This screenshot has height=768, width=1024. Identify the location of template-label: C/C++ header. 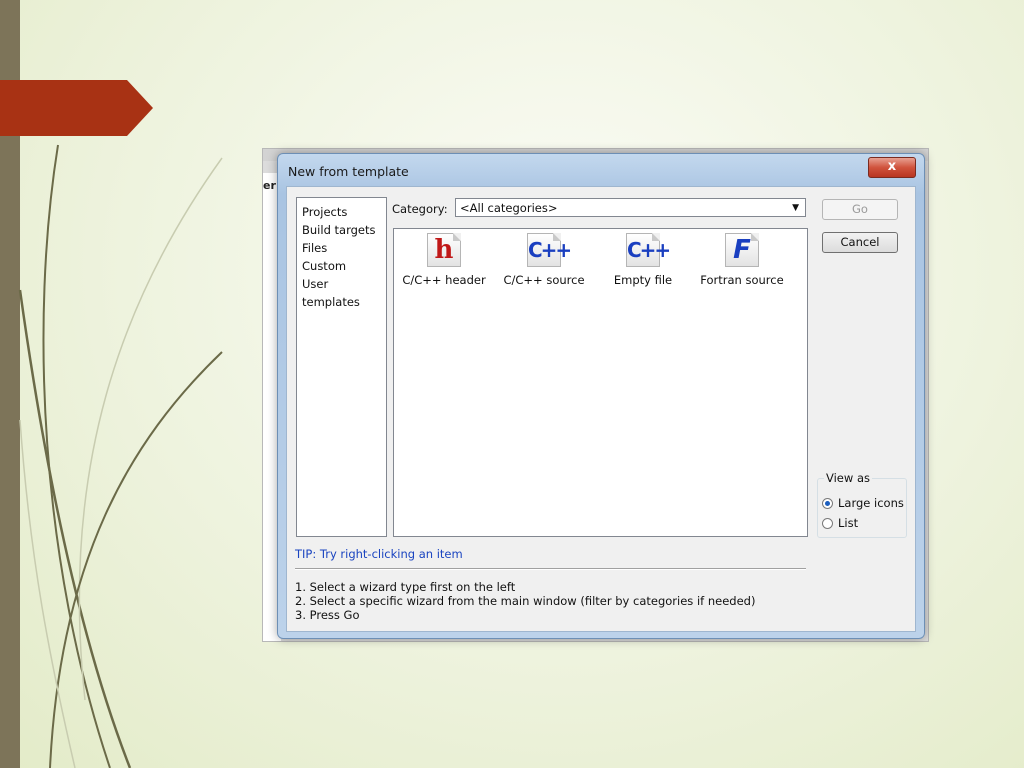
(444, 280).